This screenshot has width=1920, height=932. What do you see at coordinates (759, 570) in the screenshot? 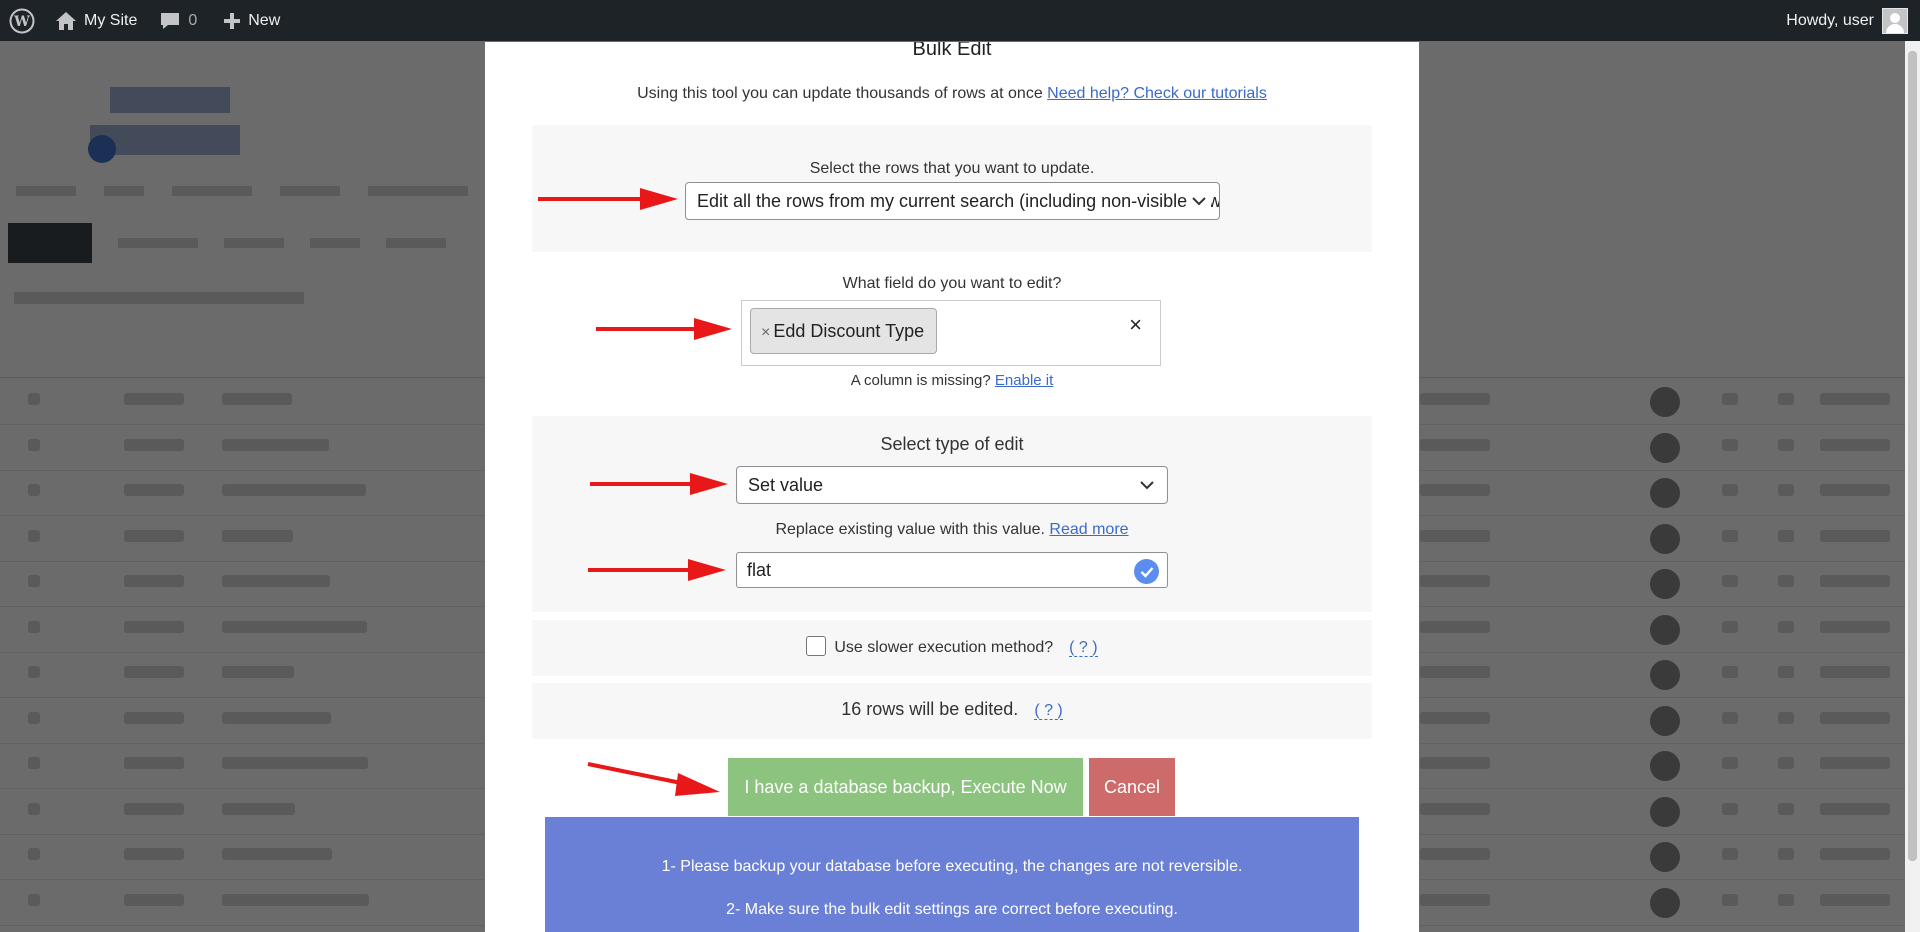
I see `value-input-text: flat` at bounding box center [759, 570].